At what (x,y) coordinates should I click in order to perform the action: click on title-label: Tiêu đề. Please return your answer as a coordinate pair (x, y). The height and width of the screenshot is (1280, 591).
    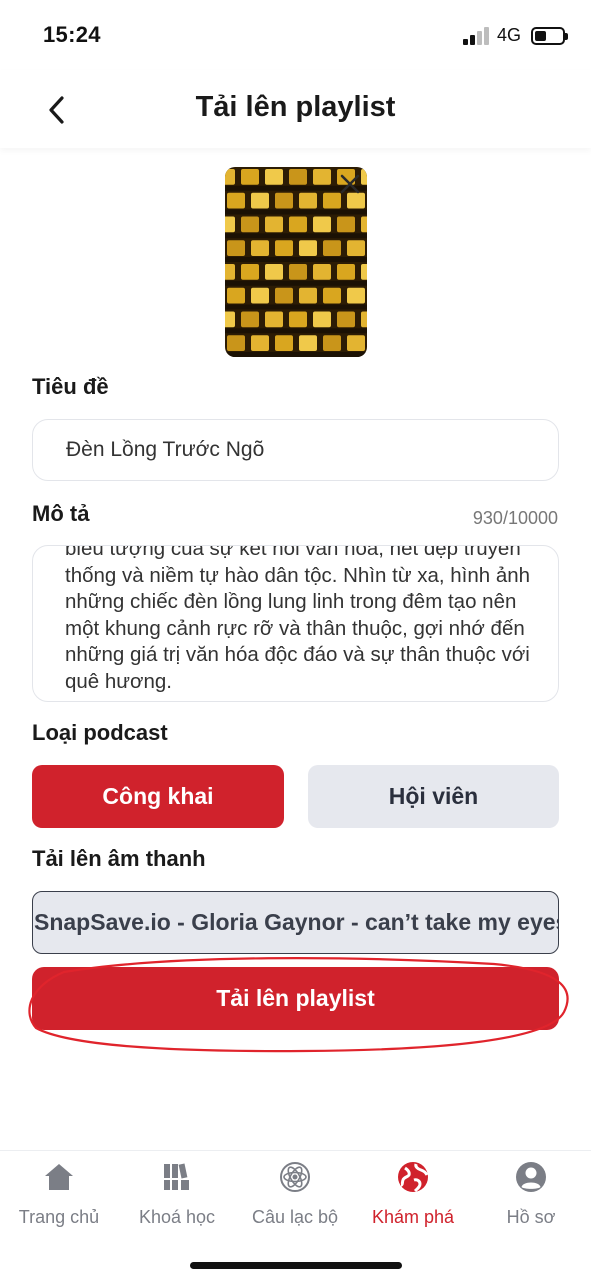
    Looking at the image, I should click on (70, 386).